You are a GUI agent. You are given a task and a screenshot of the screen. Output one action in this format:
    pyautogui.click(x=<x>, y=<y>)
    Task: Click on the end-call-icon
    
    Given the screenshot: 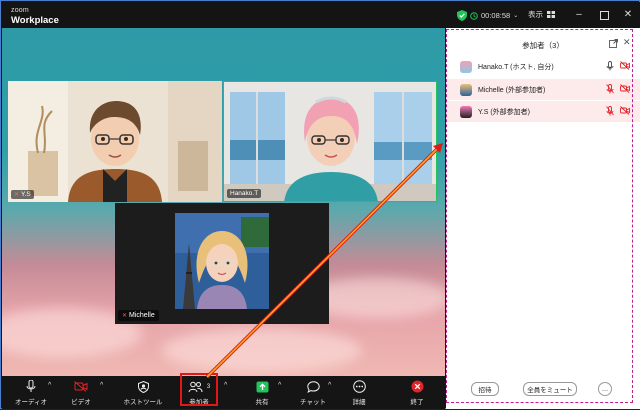 What is the action you would take?
    pyautogui.click(x=417, y=386)
    